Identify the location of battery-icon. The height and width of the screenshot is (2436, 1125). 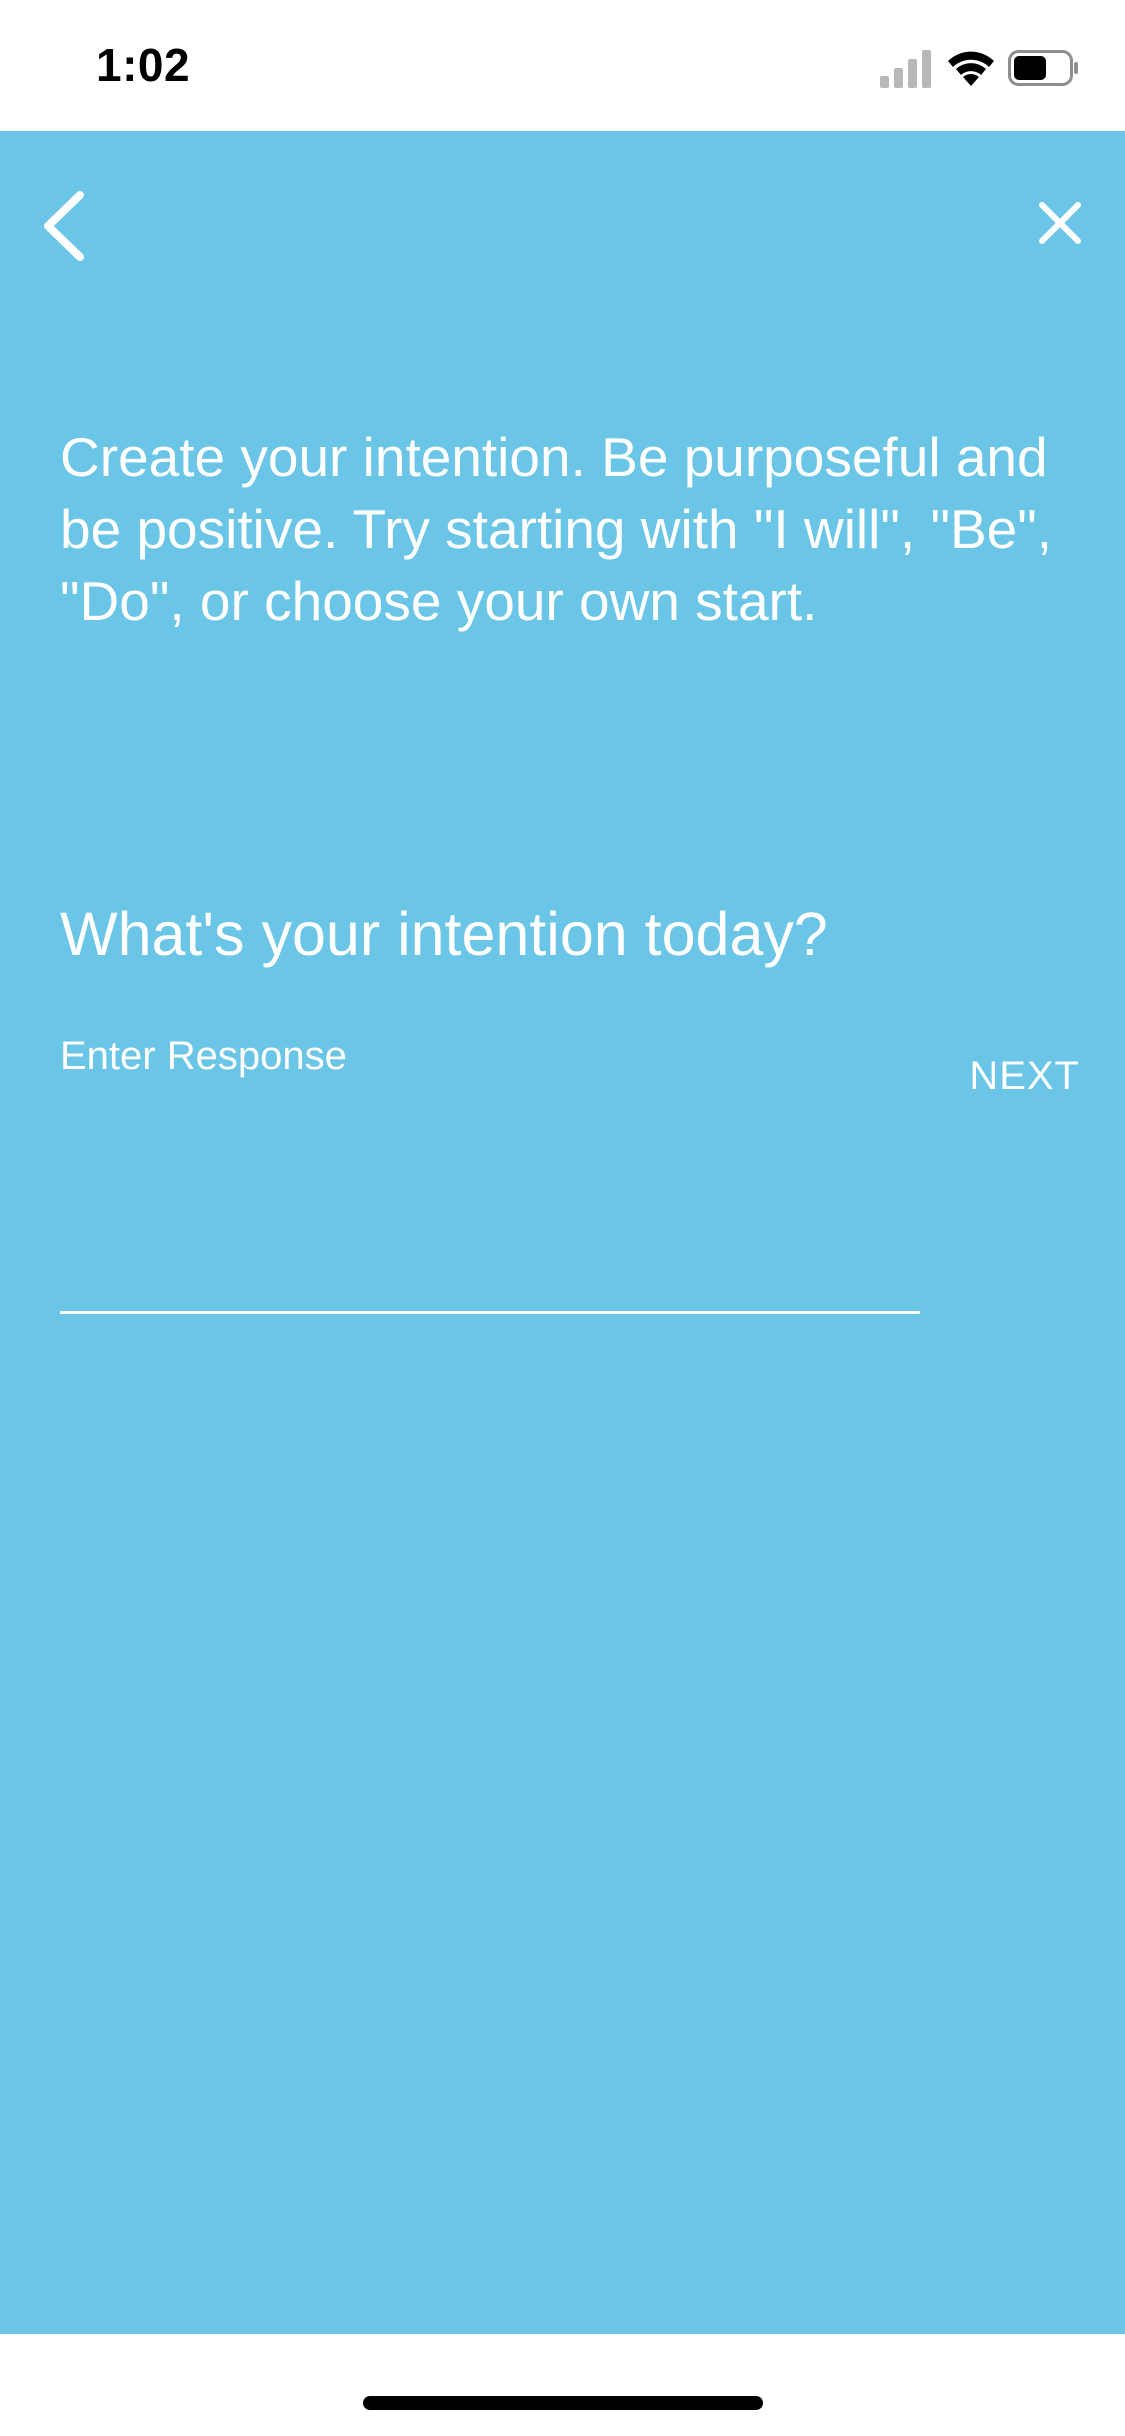
(1043, 68).